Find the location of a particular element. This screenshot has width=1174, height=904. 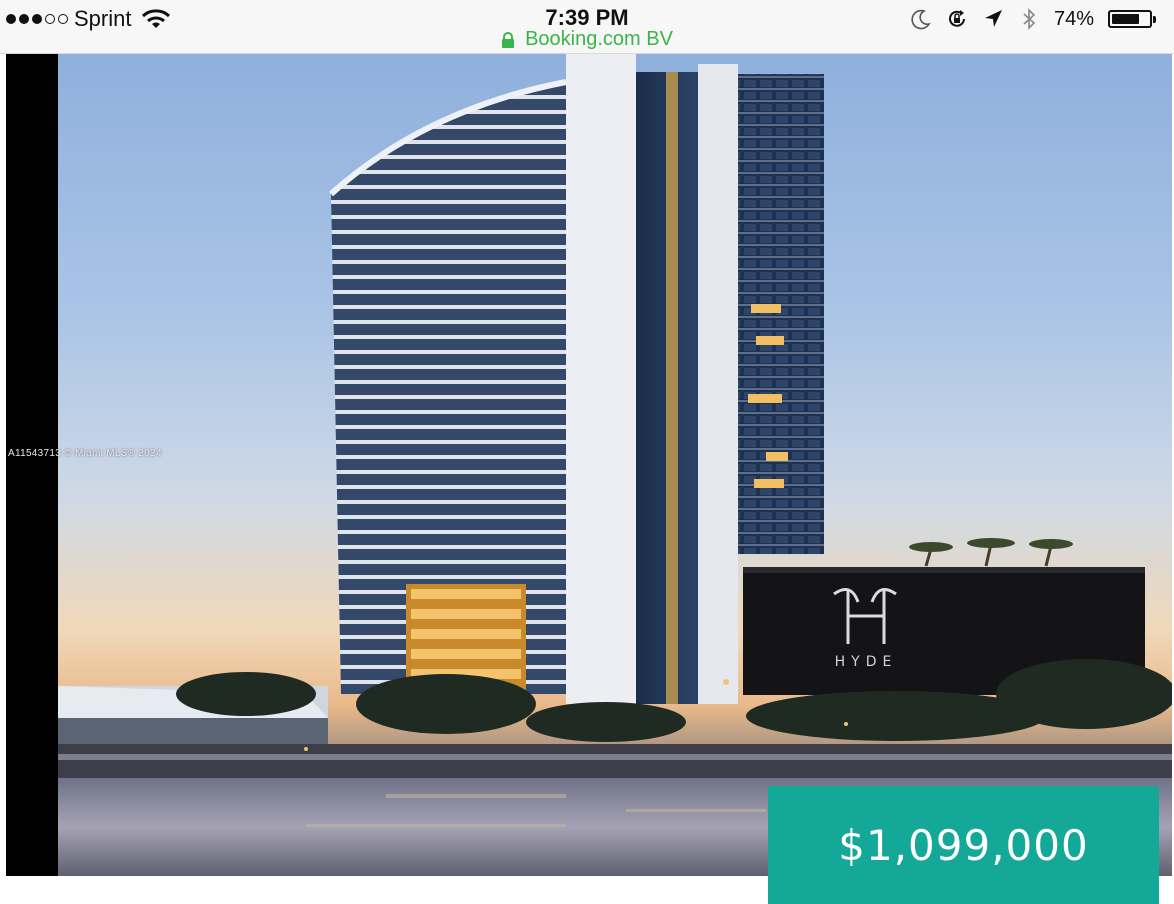

site-name: Booking.com BV is located at coordinates (599, 39).